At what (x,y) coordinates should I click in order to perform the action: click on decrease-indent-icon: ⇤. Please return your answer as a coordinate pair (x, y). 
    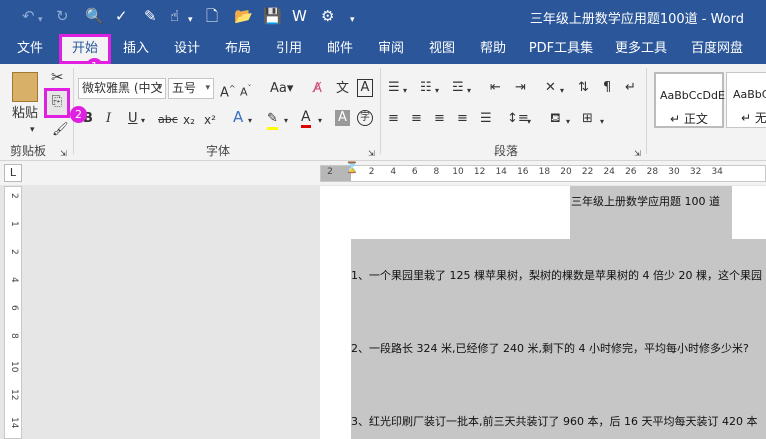
    Looking at the image, I should click on (495, 88).